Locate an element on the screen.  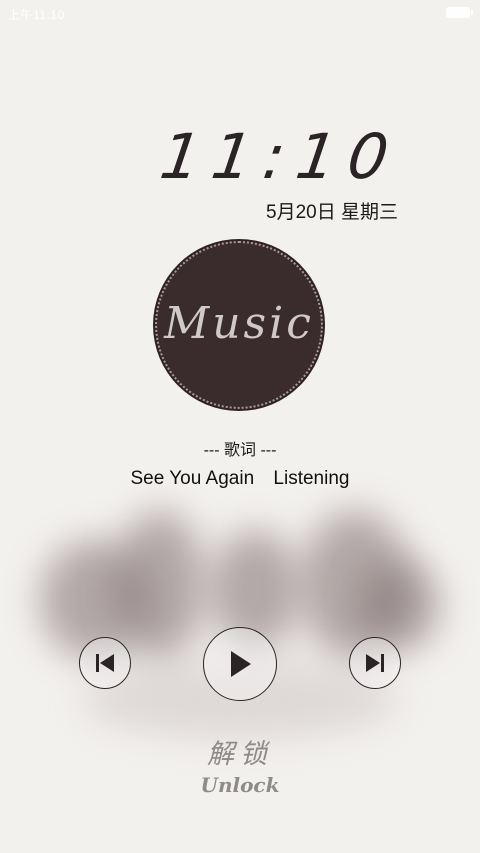
song-title: See You Again is located at coordinates (192, 478).